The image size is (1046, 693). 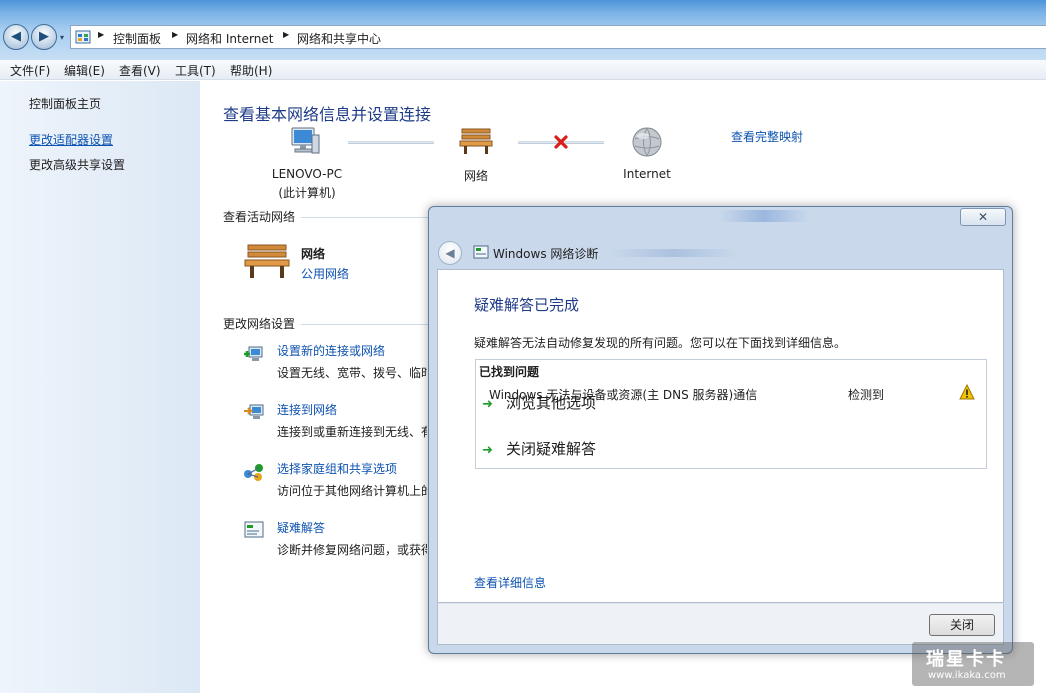 I want to click on problems-header: 已找到问题, so click(x=509, y=372).